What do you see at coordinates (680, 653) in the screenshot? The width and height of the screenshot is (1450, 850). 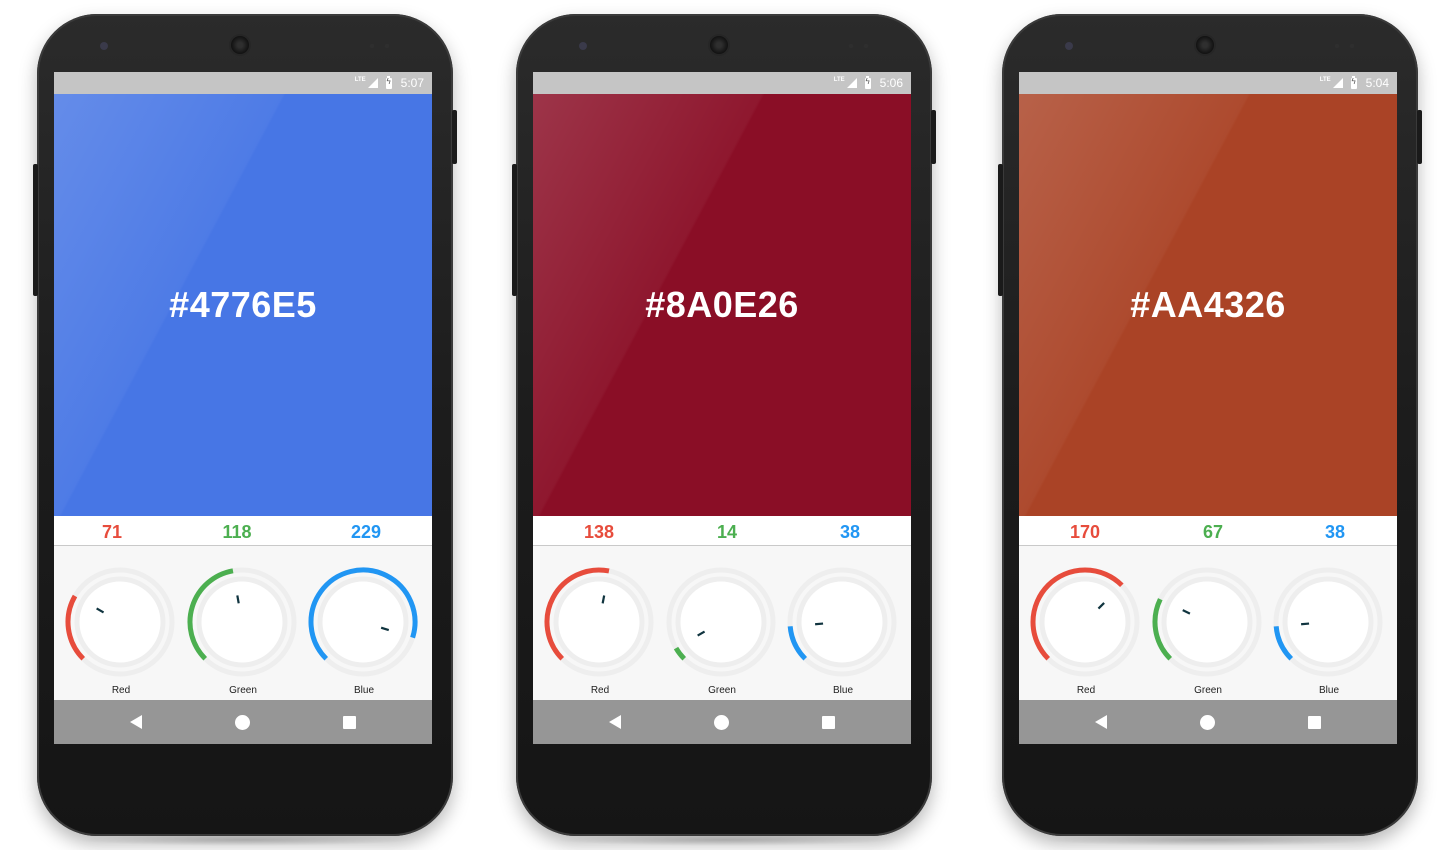 I see `knob-progress-arc` at bounding box center [680, 653].